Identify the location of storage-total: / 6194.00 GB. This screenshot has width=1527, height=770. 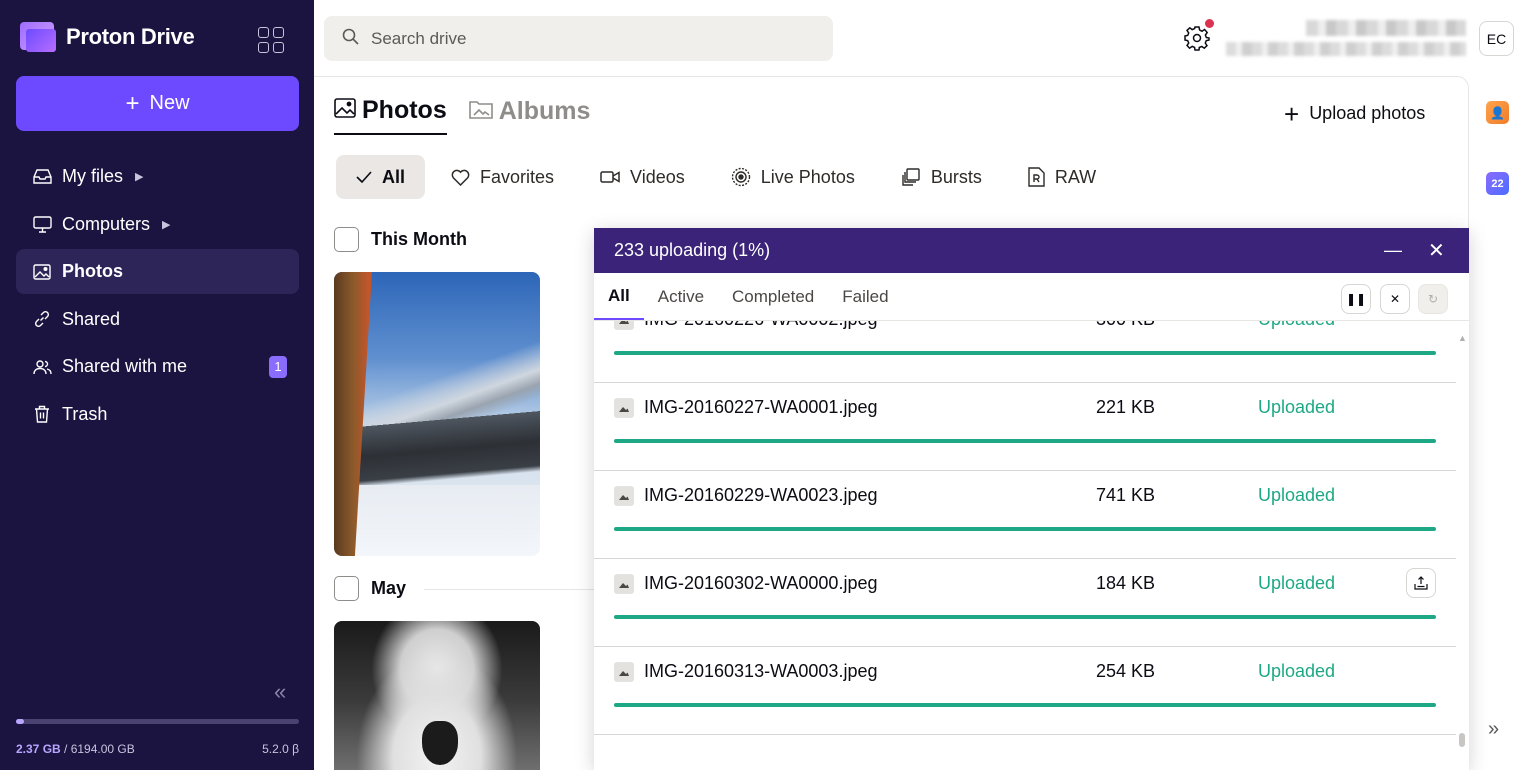
(97, 749).